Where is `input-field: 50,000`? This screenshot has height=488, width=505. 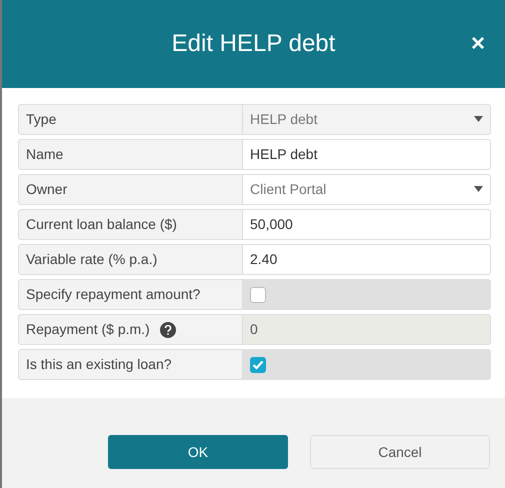
input-field: 50,000 is located at coordinates (367, 224).